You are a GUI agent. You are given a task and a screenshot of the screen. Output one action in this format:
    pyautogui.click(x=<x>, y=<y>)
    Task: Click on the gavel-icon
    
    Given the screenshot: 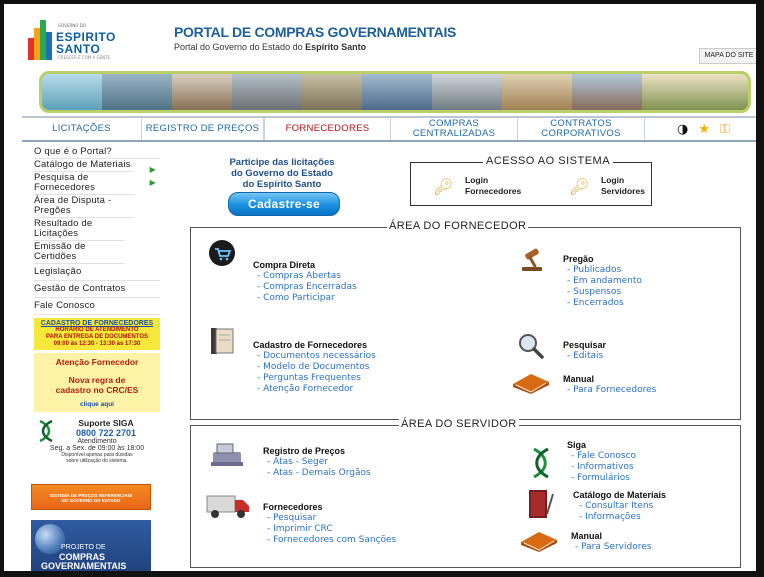 What is the action you would take?
    pyautogui.click(x=532, y=259)
    